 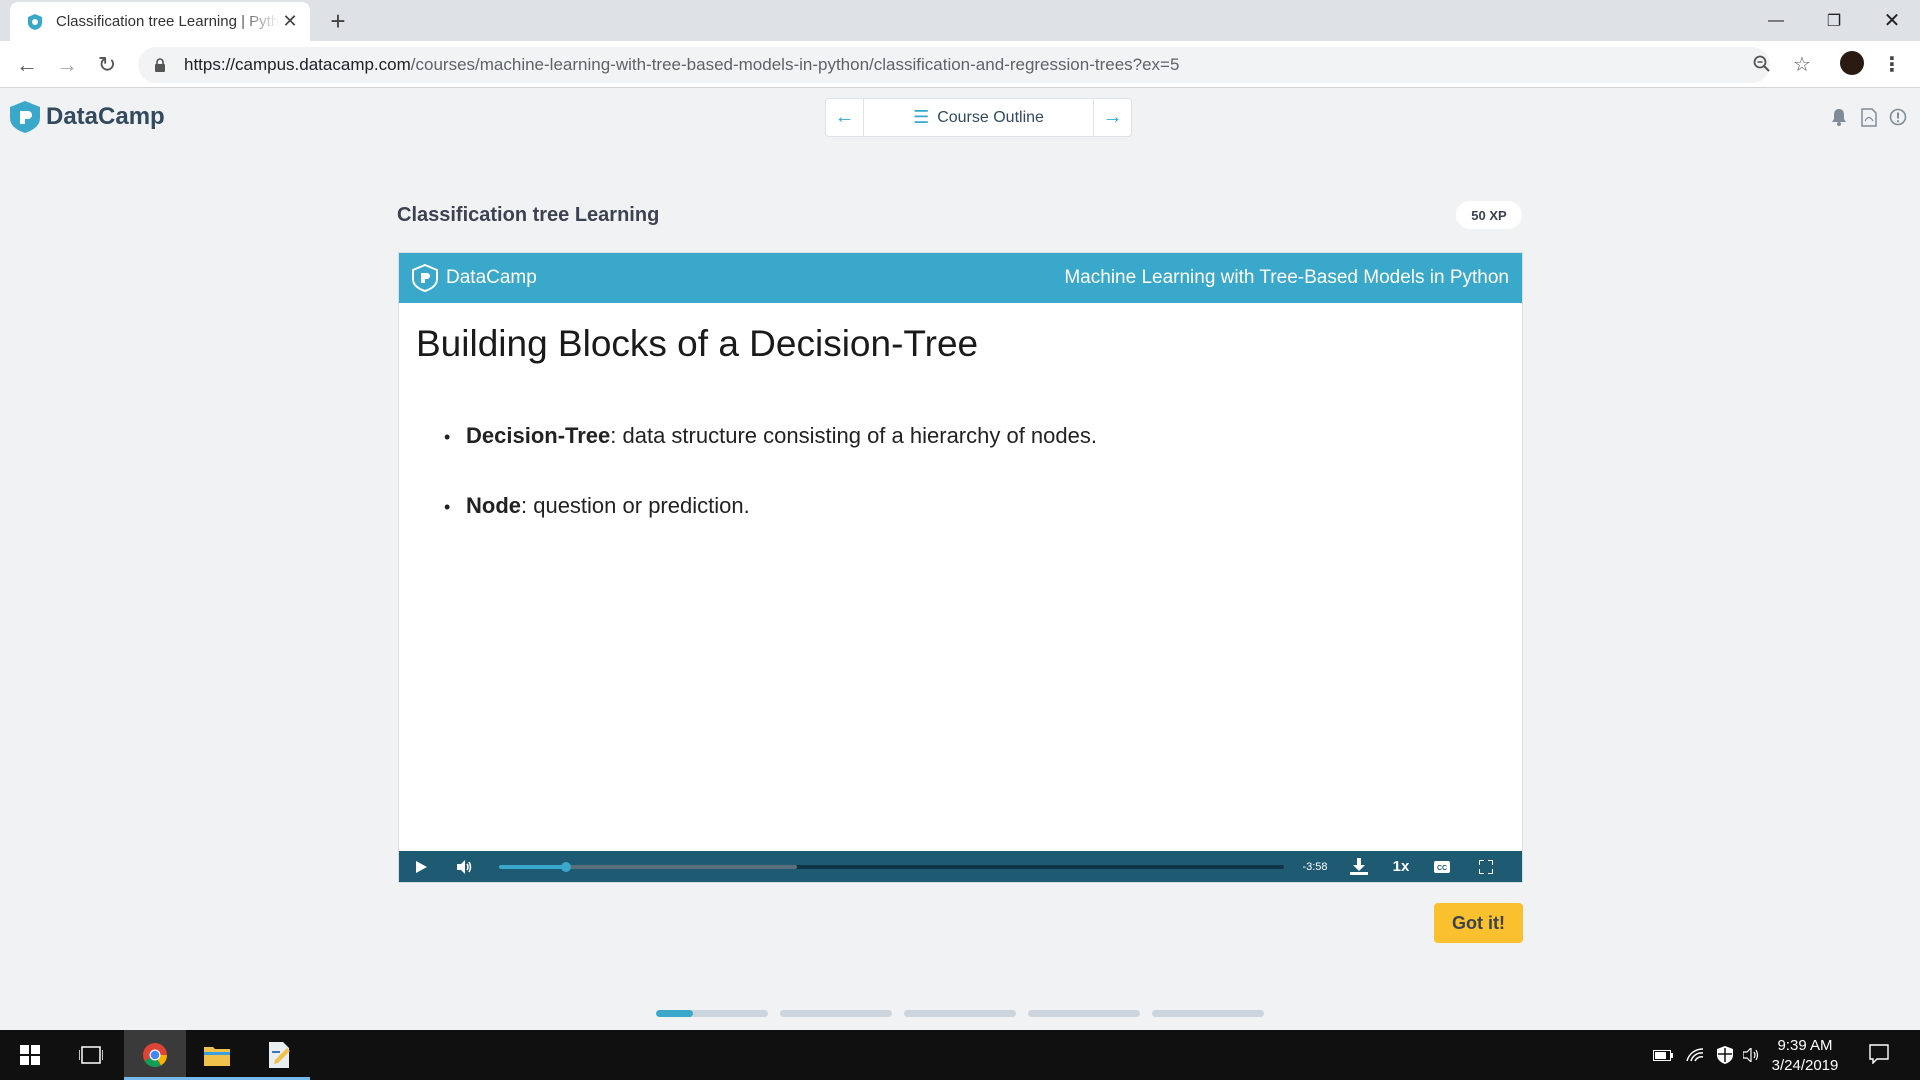 I want to click on system-clock: 9:39 AM 3/24/2019, so click(x=1805, y=1056).